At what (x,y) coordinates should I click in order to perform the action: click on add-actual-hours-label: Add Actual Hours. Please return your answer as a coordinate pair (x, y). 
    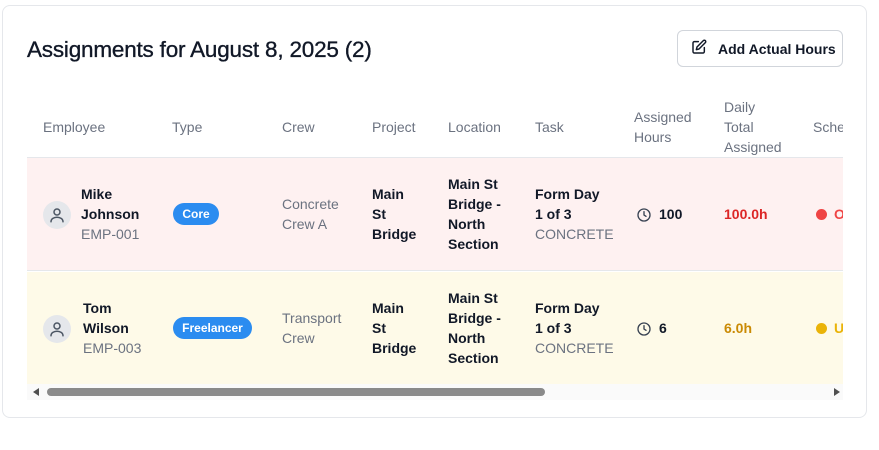
    Looking at the image, I should click on (777, 48).